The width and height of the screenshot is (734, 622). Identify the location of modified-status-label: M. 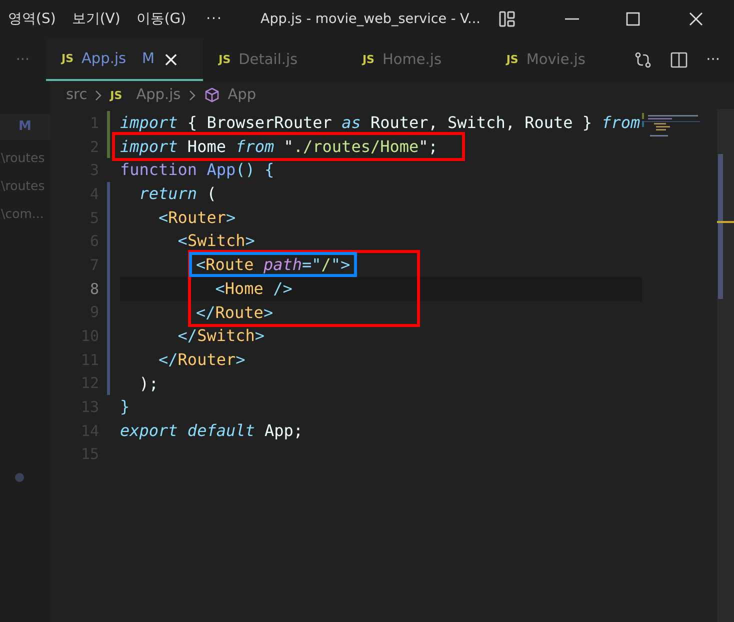
(148, 58).